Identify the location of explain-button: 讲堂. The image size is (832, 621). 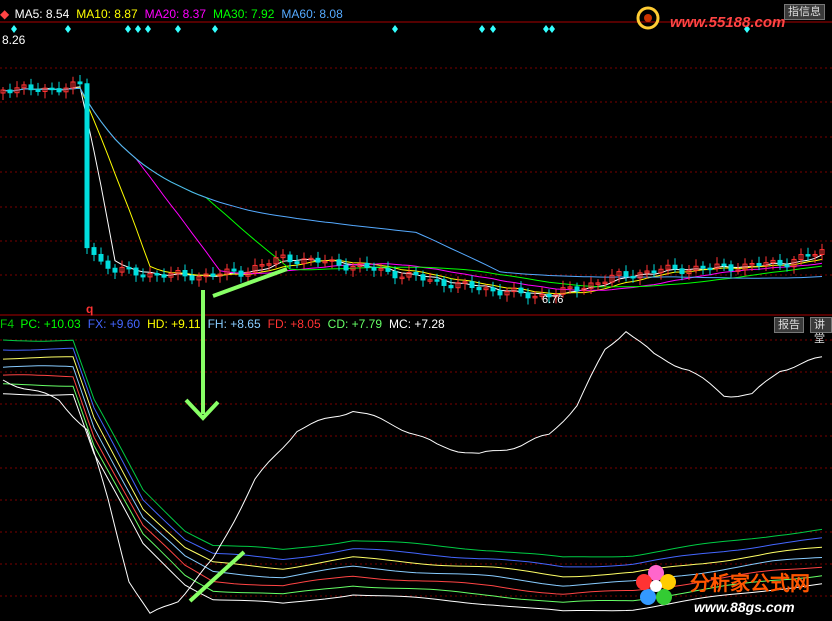
(821, 331).